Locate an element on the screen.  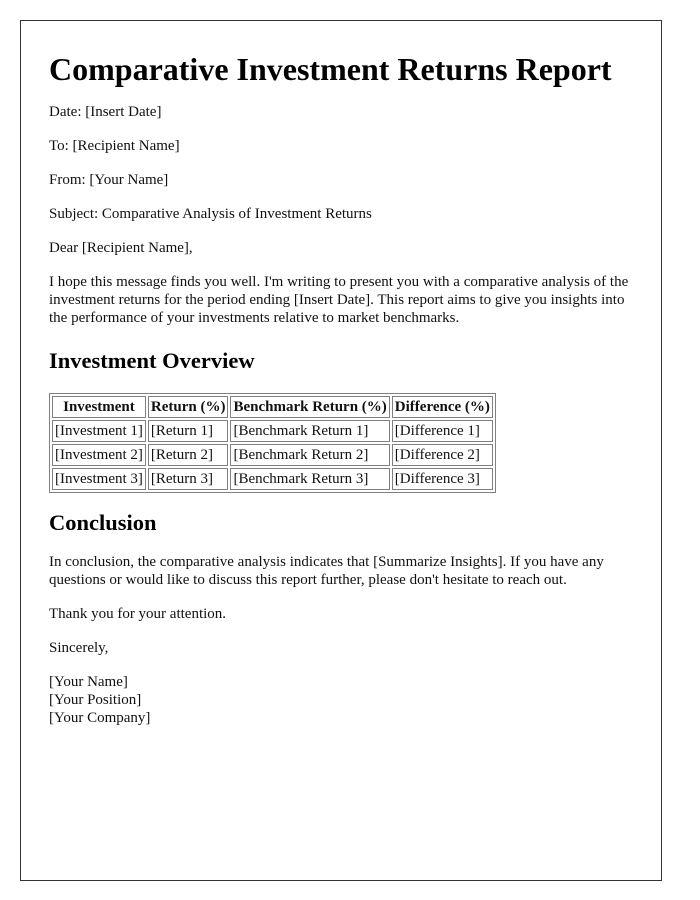
date-line: Date: [Insert Date] is located at coordinates (105, 112).